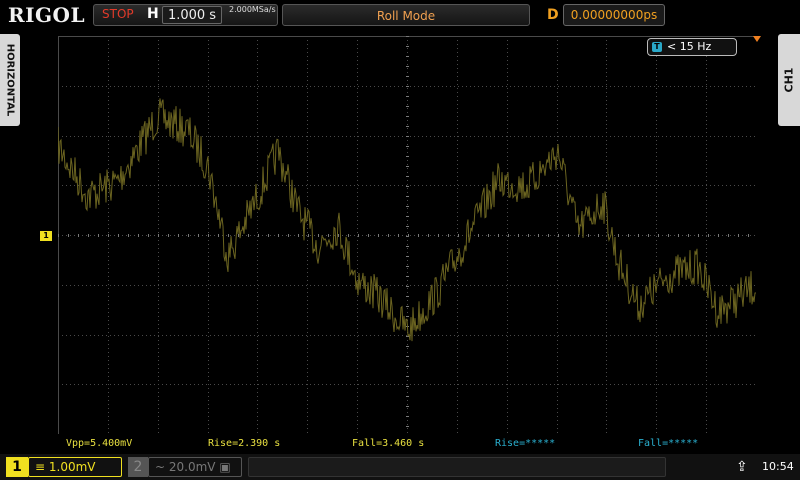 This screenshot has width=800, height=480. I want to click on ch1-tab-label: CH1, so click(789, 80).